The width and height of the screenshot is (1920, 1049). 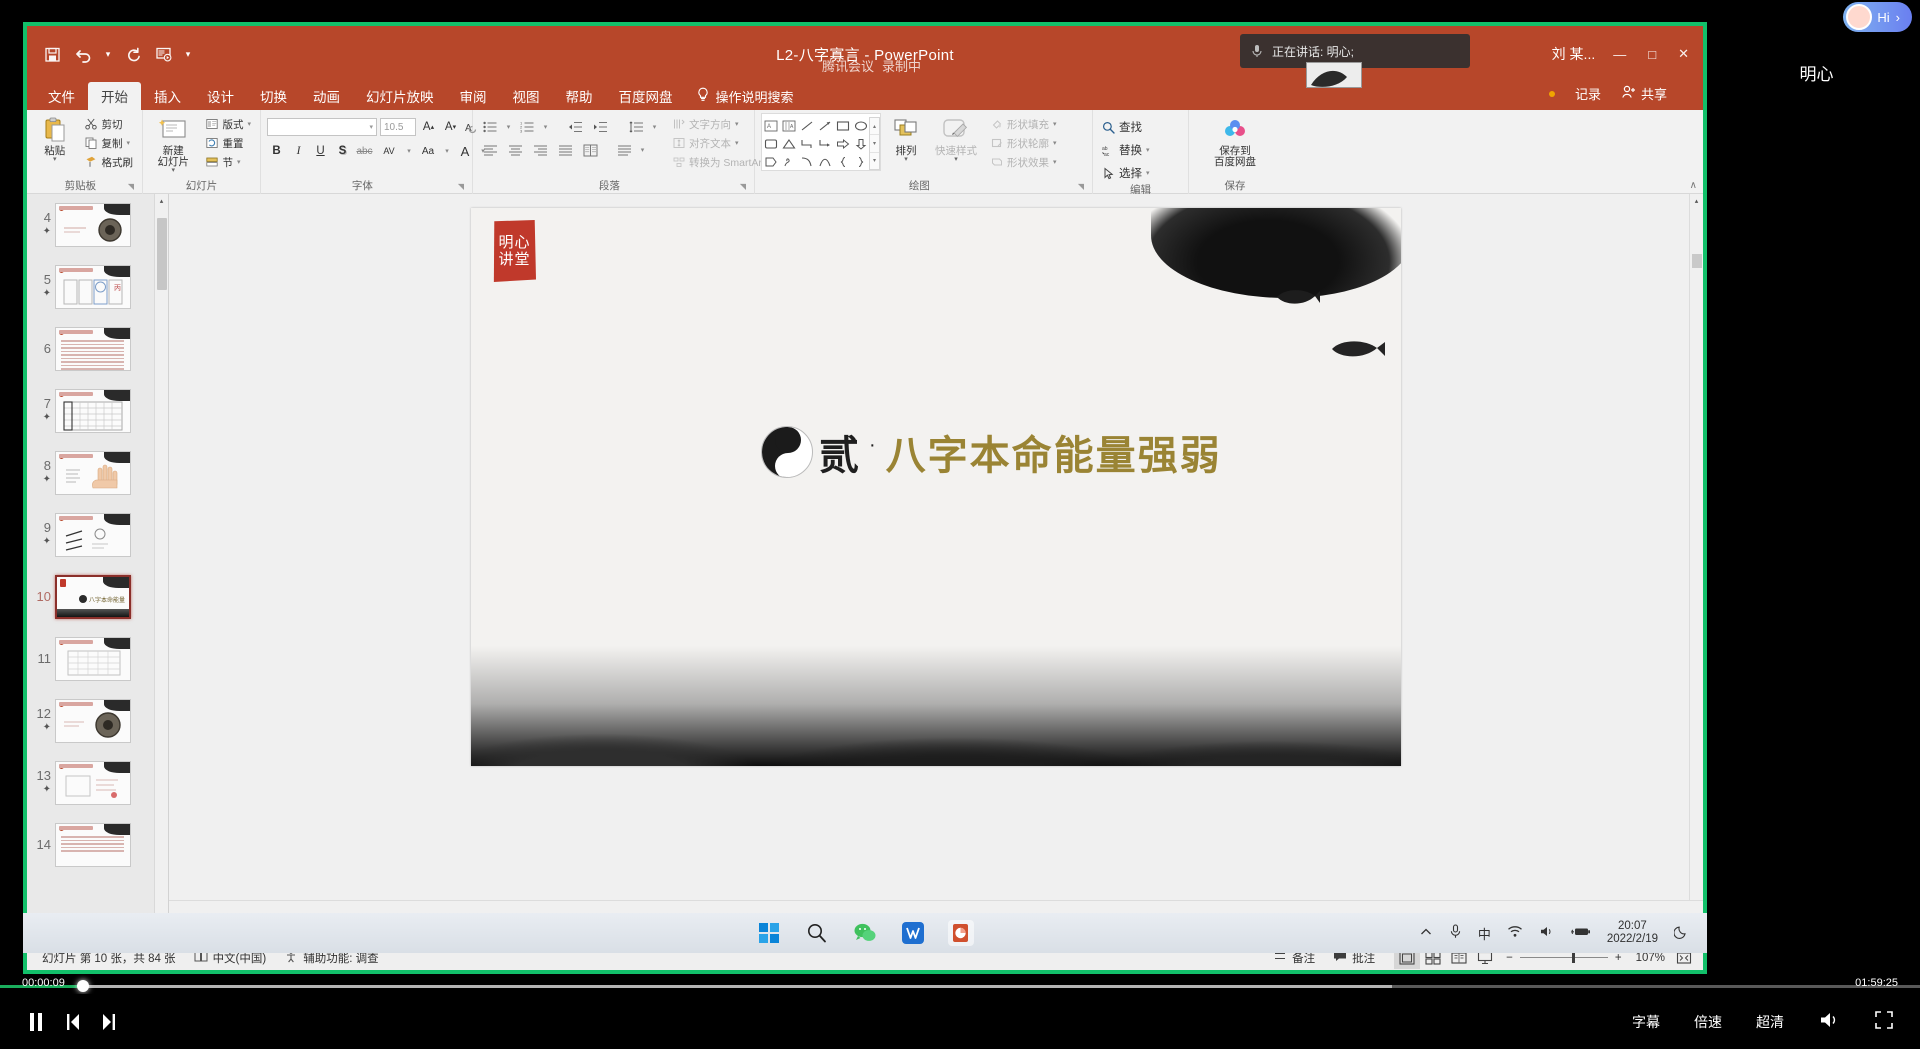 I want to click on freeform-shape-icon, so click(x=788, y=161).